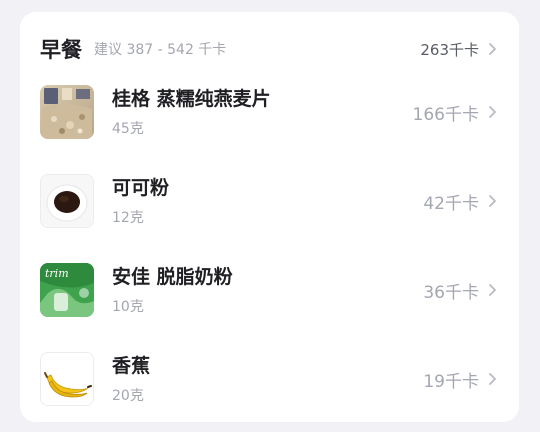 This screenshot has height=432, width=540. I want to click on food-name: 安佳 脱脂奶粉, so click(172, 277).